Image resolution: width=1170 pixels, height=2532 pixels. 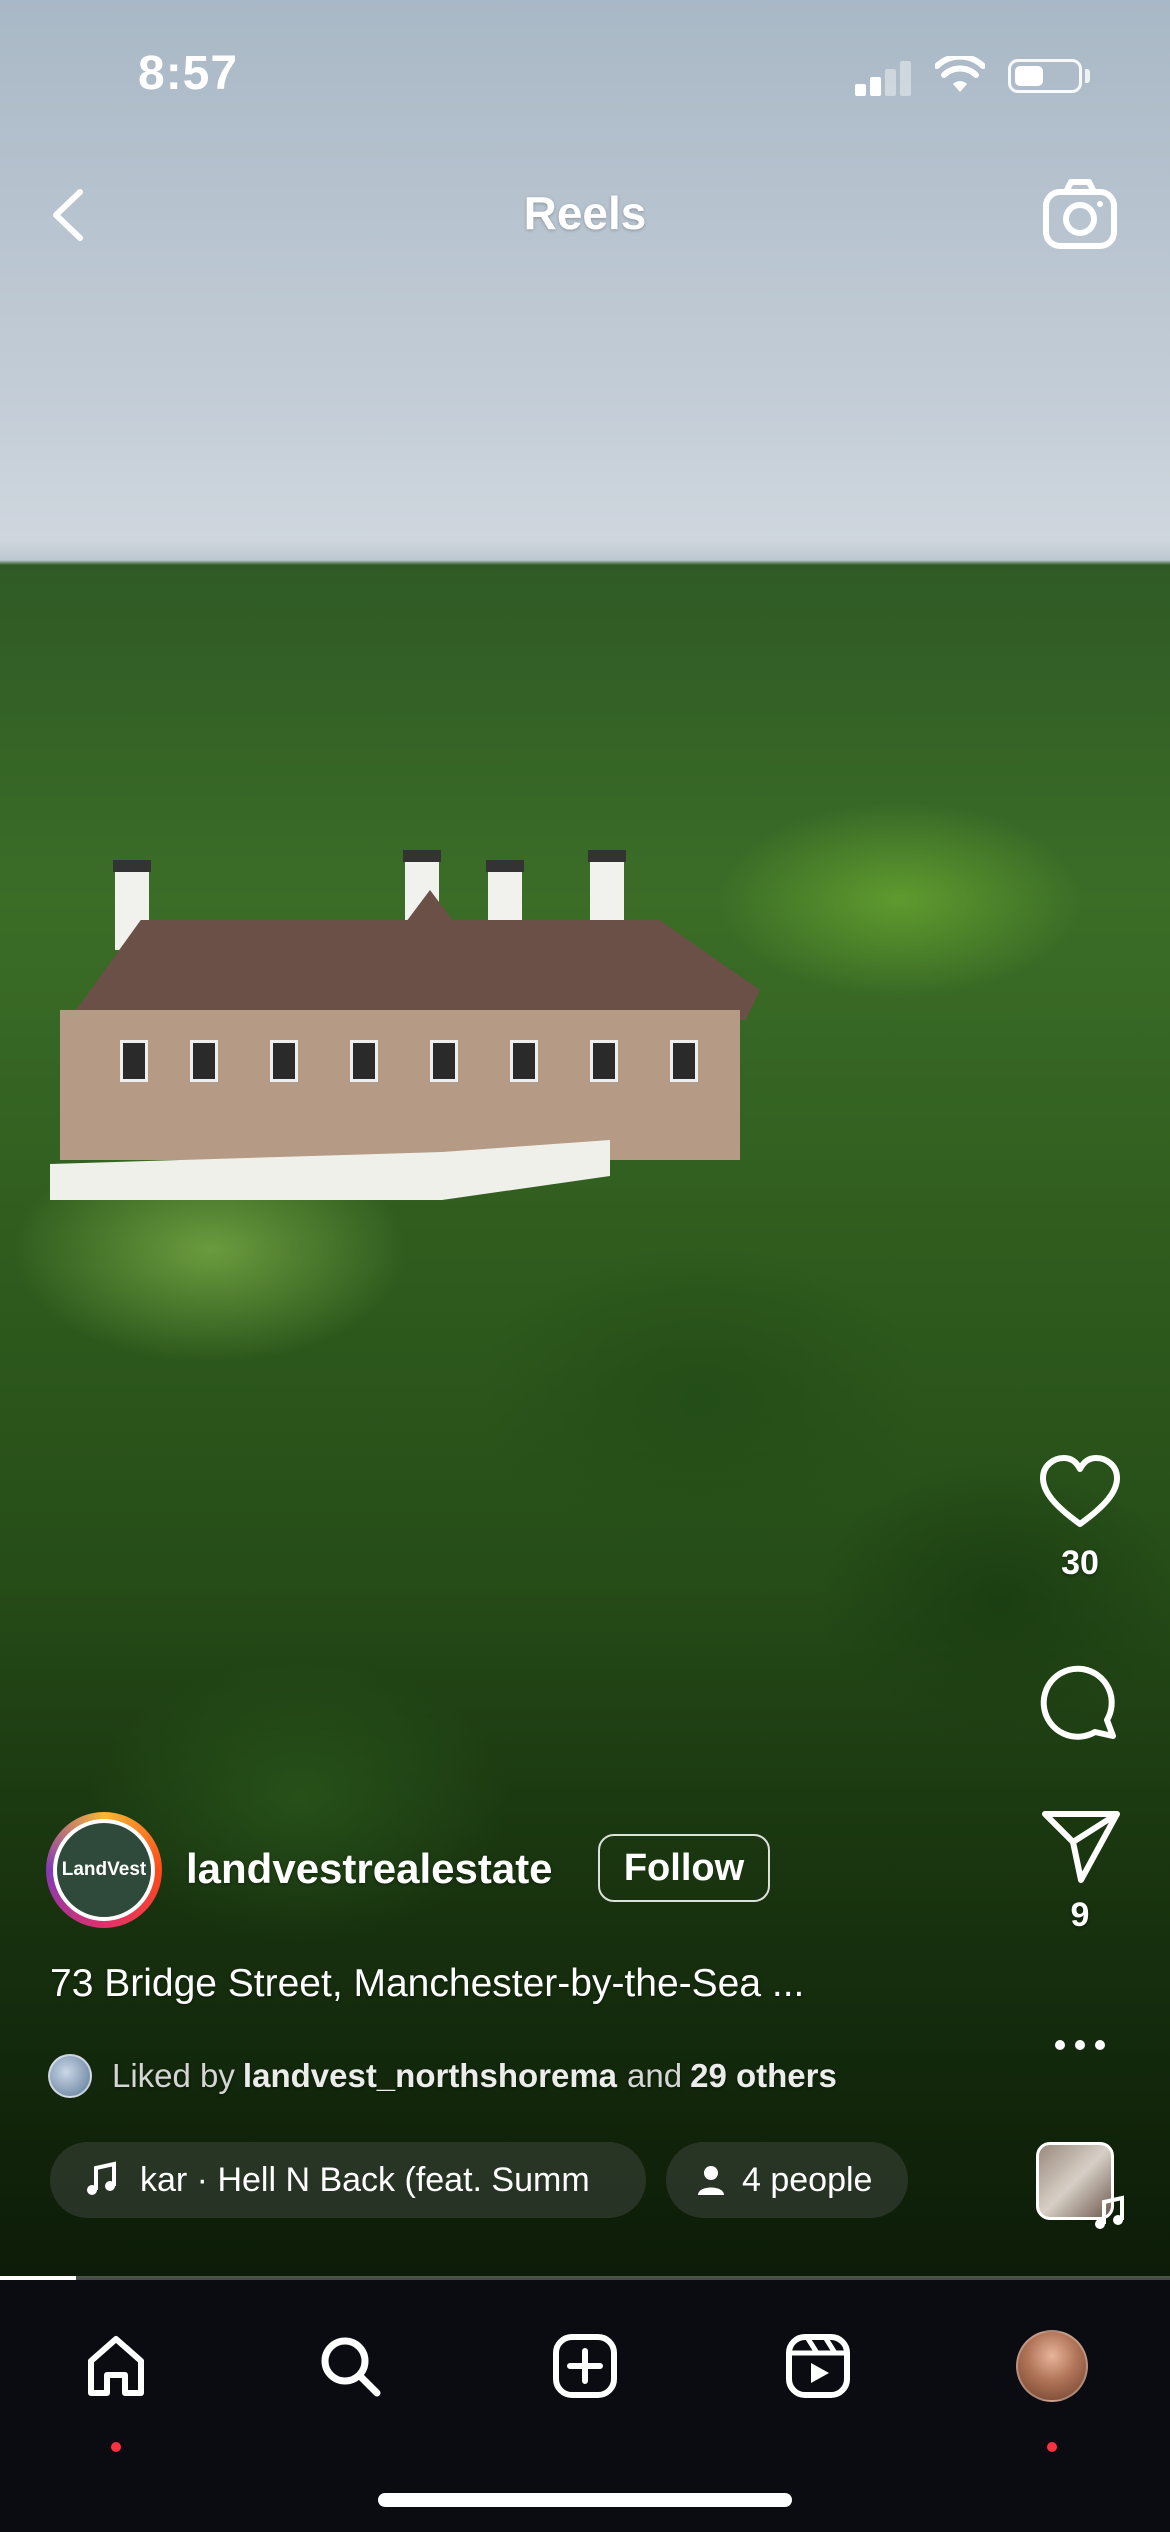 What do you see at coordinates (807, 2179) in the screenshot?
I see `people-label: 4 people` at bounding box center [807, 2179].